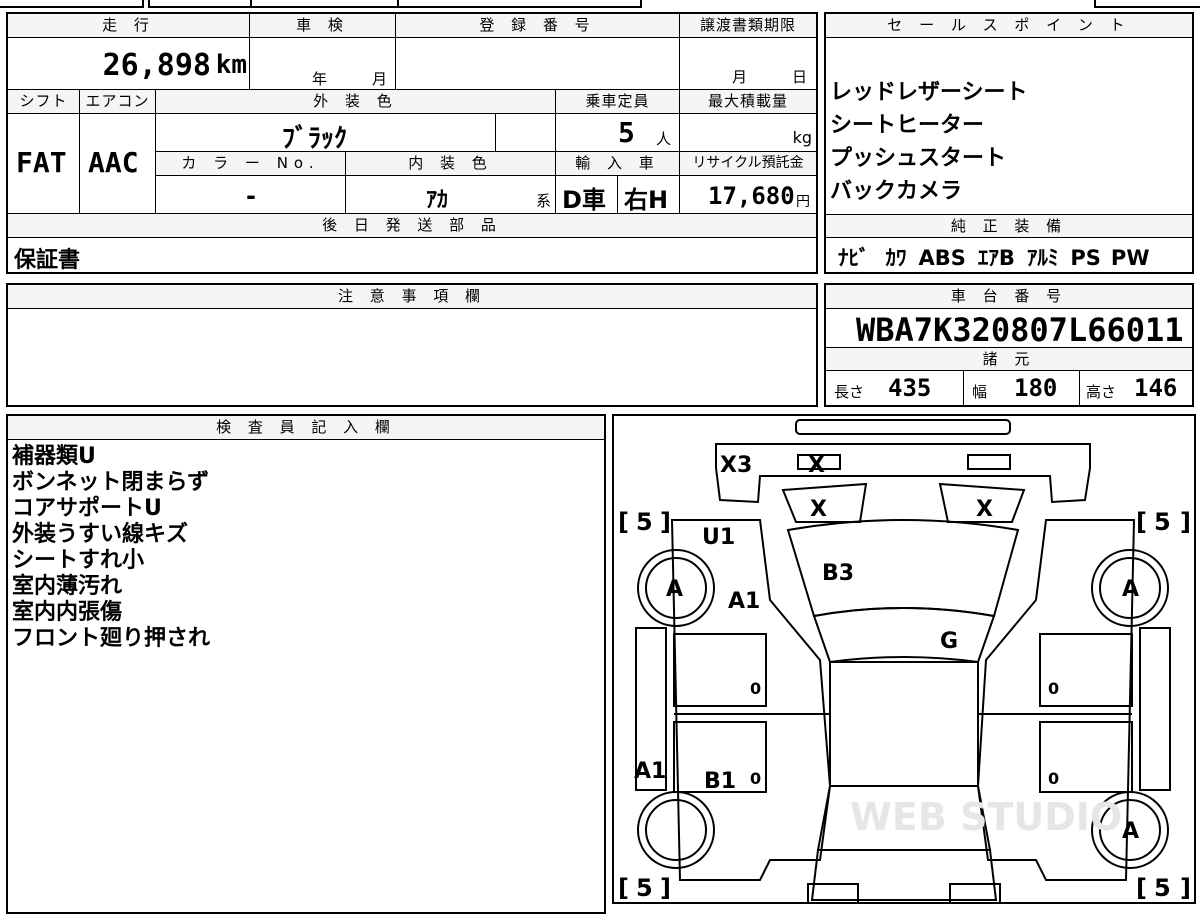 This screenshot has width=1200, height=914. Describe the element at coordinates (87, 508) in the screenshot. I see `inspector-note: コアサポートU` at that location.